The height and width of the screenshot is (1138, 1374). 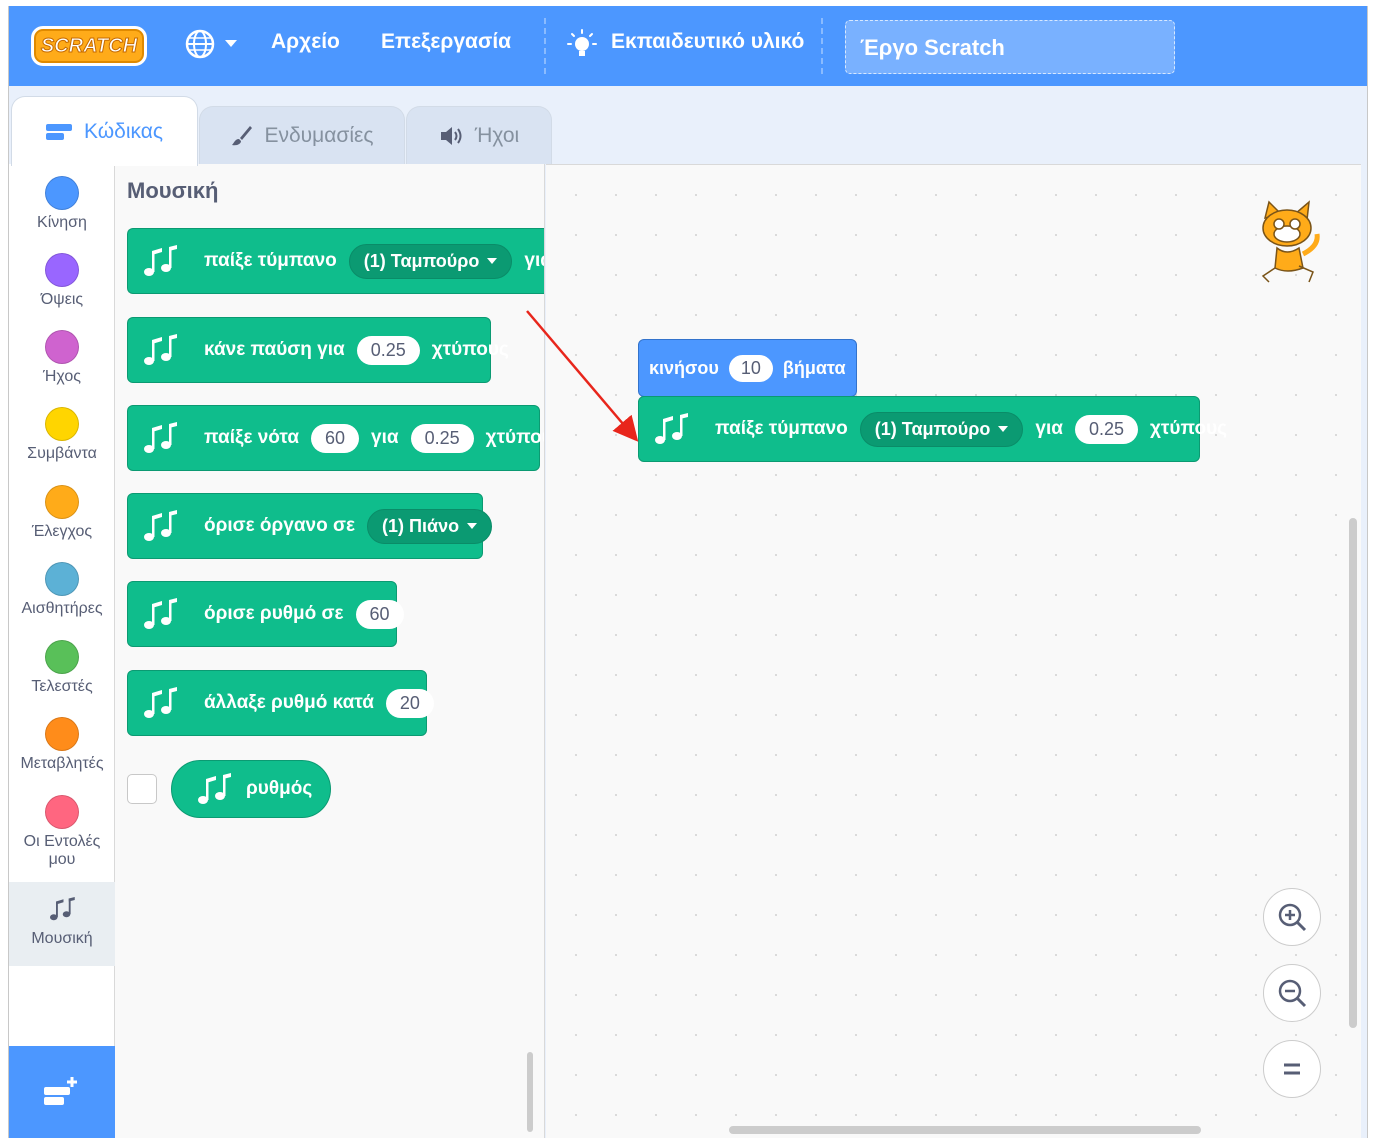 What do you see at coordinates (1010, 47) in the screenshot?
I see `project-title-input: Έργο Scratch` at bounding box center [1010, 47].